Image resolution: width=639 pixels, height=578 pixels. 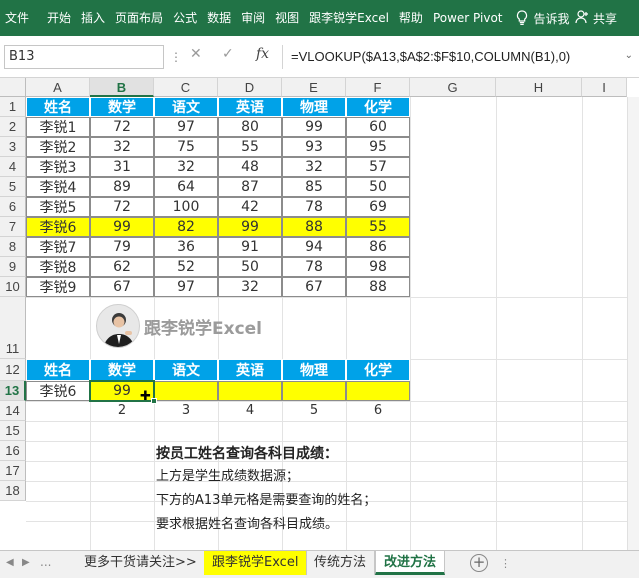 What do you see at coordinates (479, 563) in the screenshot?
I see `add-sheet-button: +` at bounding box center [479, 563].